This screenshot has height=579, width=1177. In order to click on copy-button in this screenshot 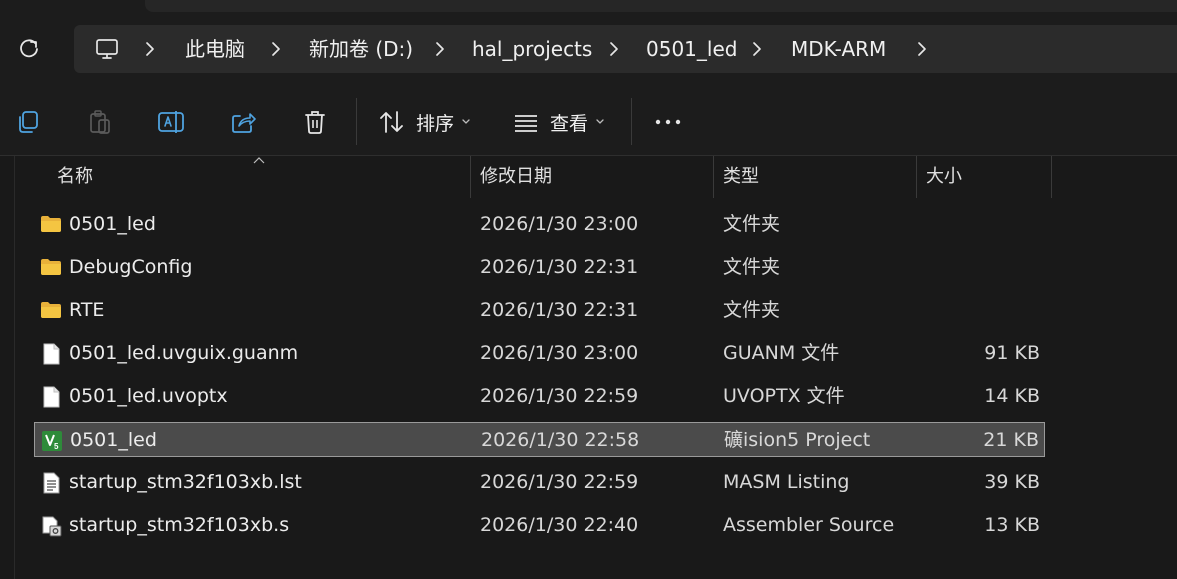, I will do `click(28, 122)`.